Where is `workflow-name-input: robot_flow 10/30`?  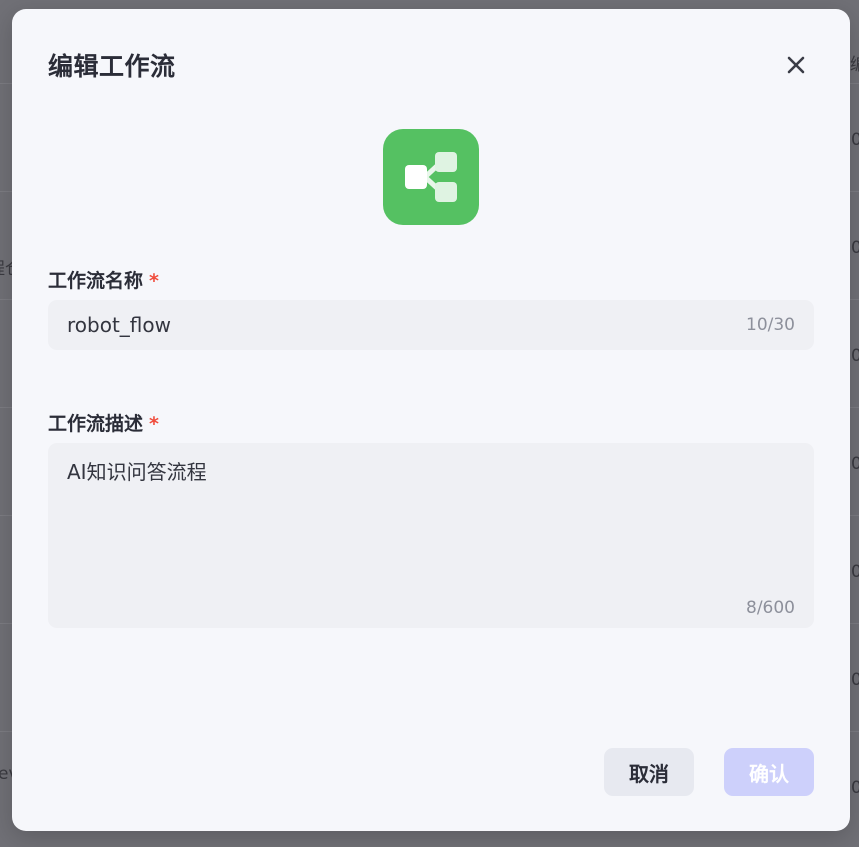 workflow-name-input: robot_flow 10/30 is located at coordinates (431, 325).